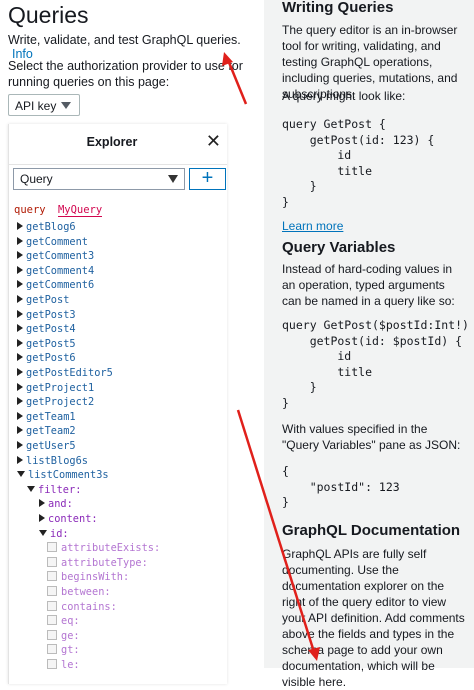 Image resolution: width=474 pixels, height=690 pixels. I want to click on auth-provider-select: API key, so click(44, 105).